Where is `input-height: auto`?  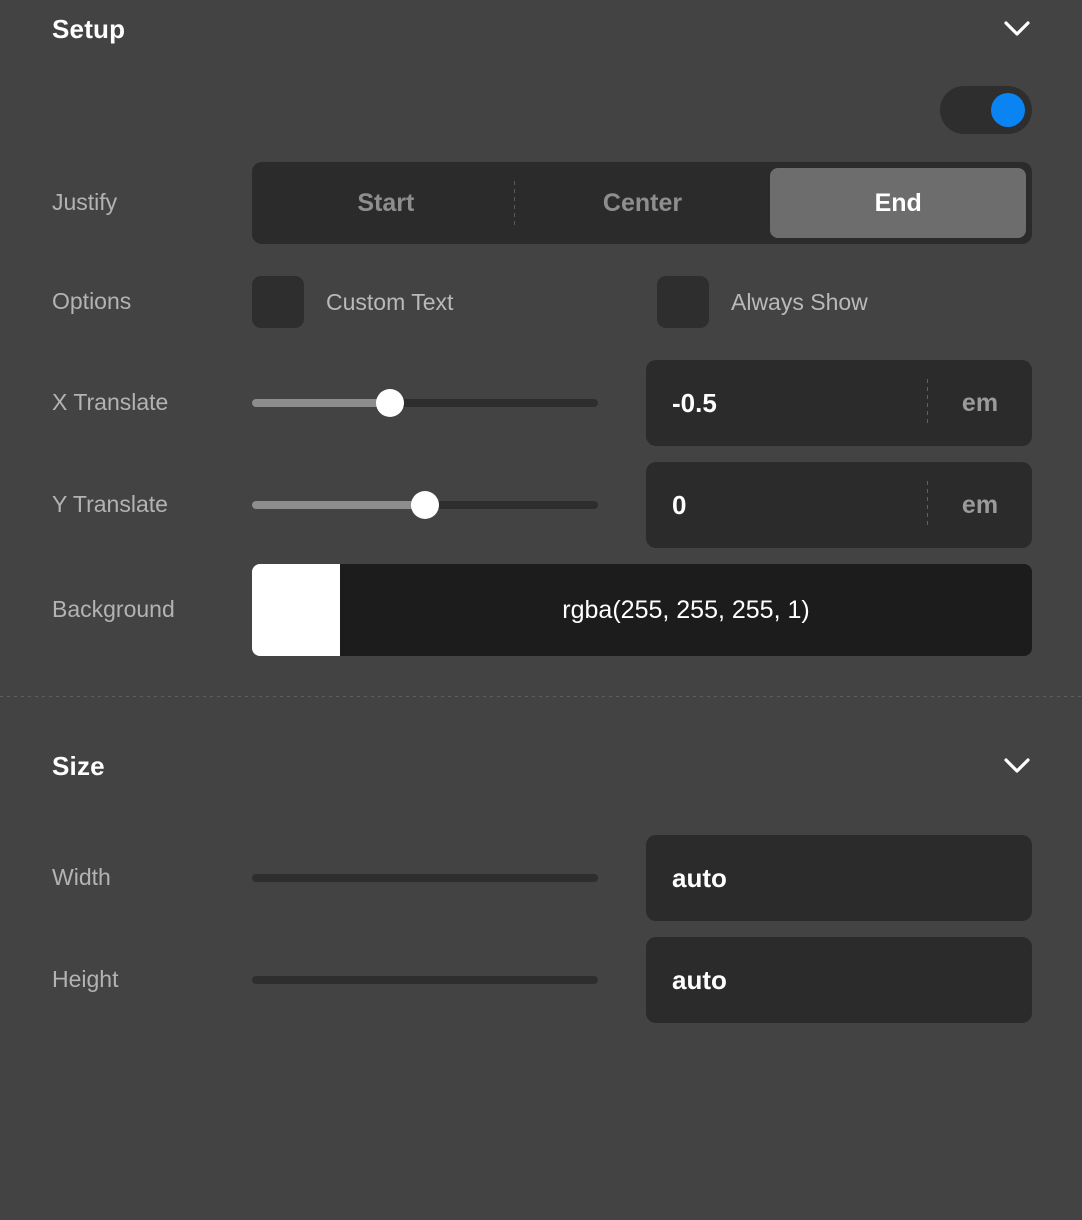 input-height: auto is located at coordinates (839, 980).